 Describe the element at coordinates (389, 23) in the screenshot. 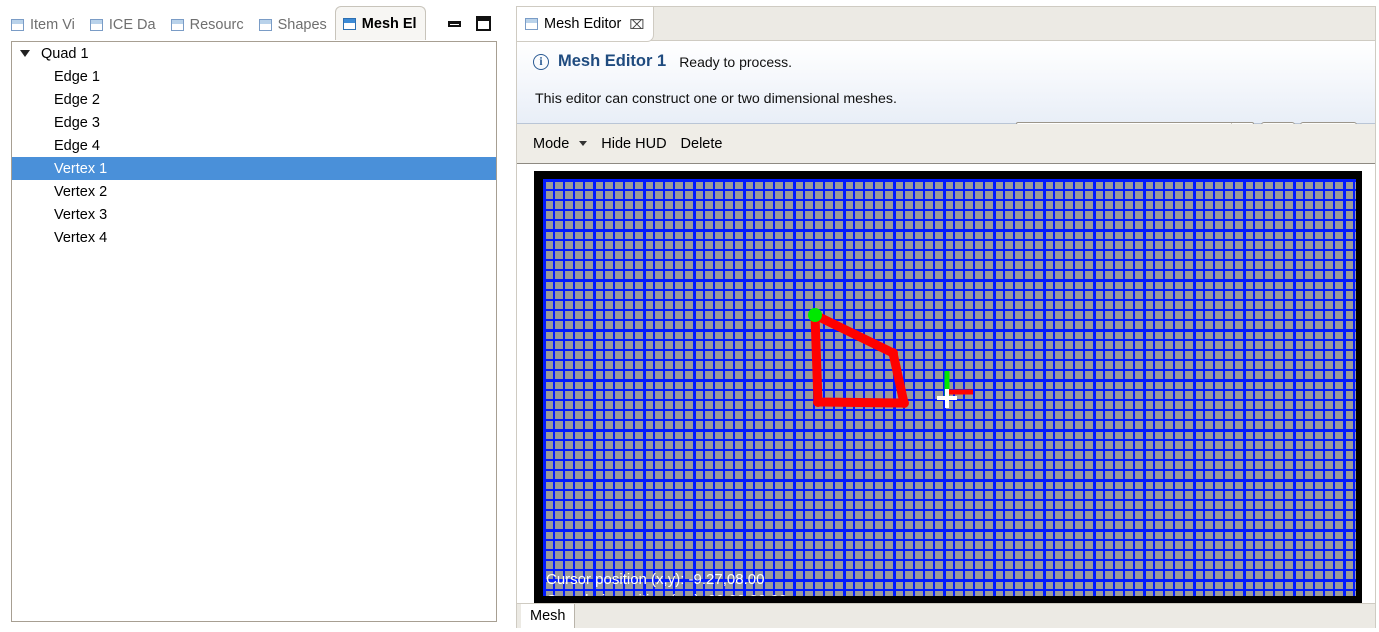

I see `tab-label: Mesh El` at that location.